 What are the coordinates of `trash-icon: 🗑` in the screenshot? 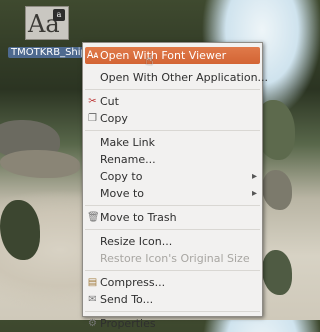 It's located at (93, 217).